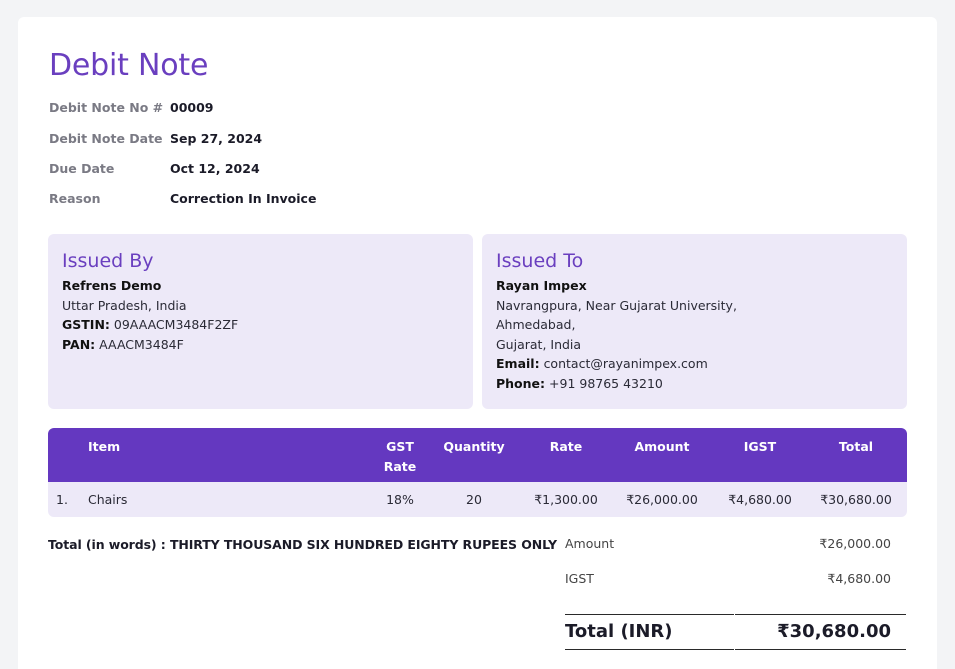 The image size is (955, 669). Describe the element at coordinates (649, 614) in the screenshot. I see `summary-divider-left` at that location.